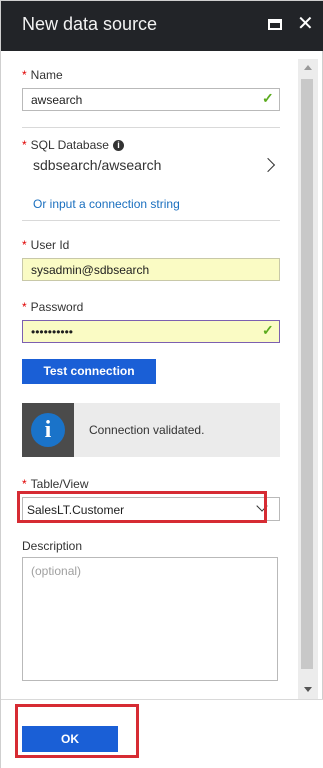 This screenshot has height=768, width=323. I want to click on user-id-label: * User Id, so click(46, 245).